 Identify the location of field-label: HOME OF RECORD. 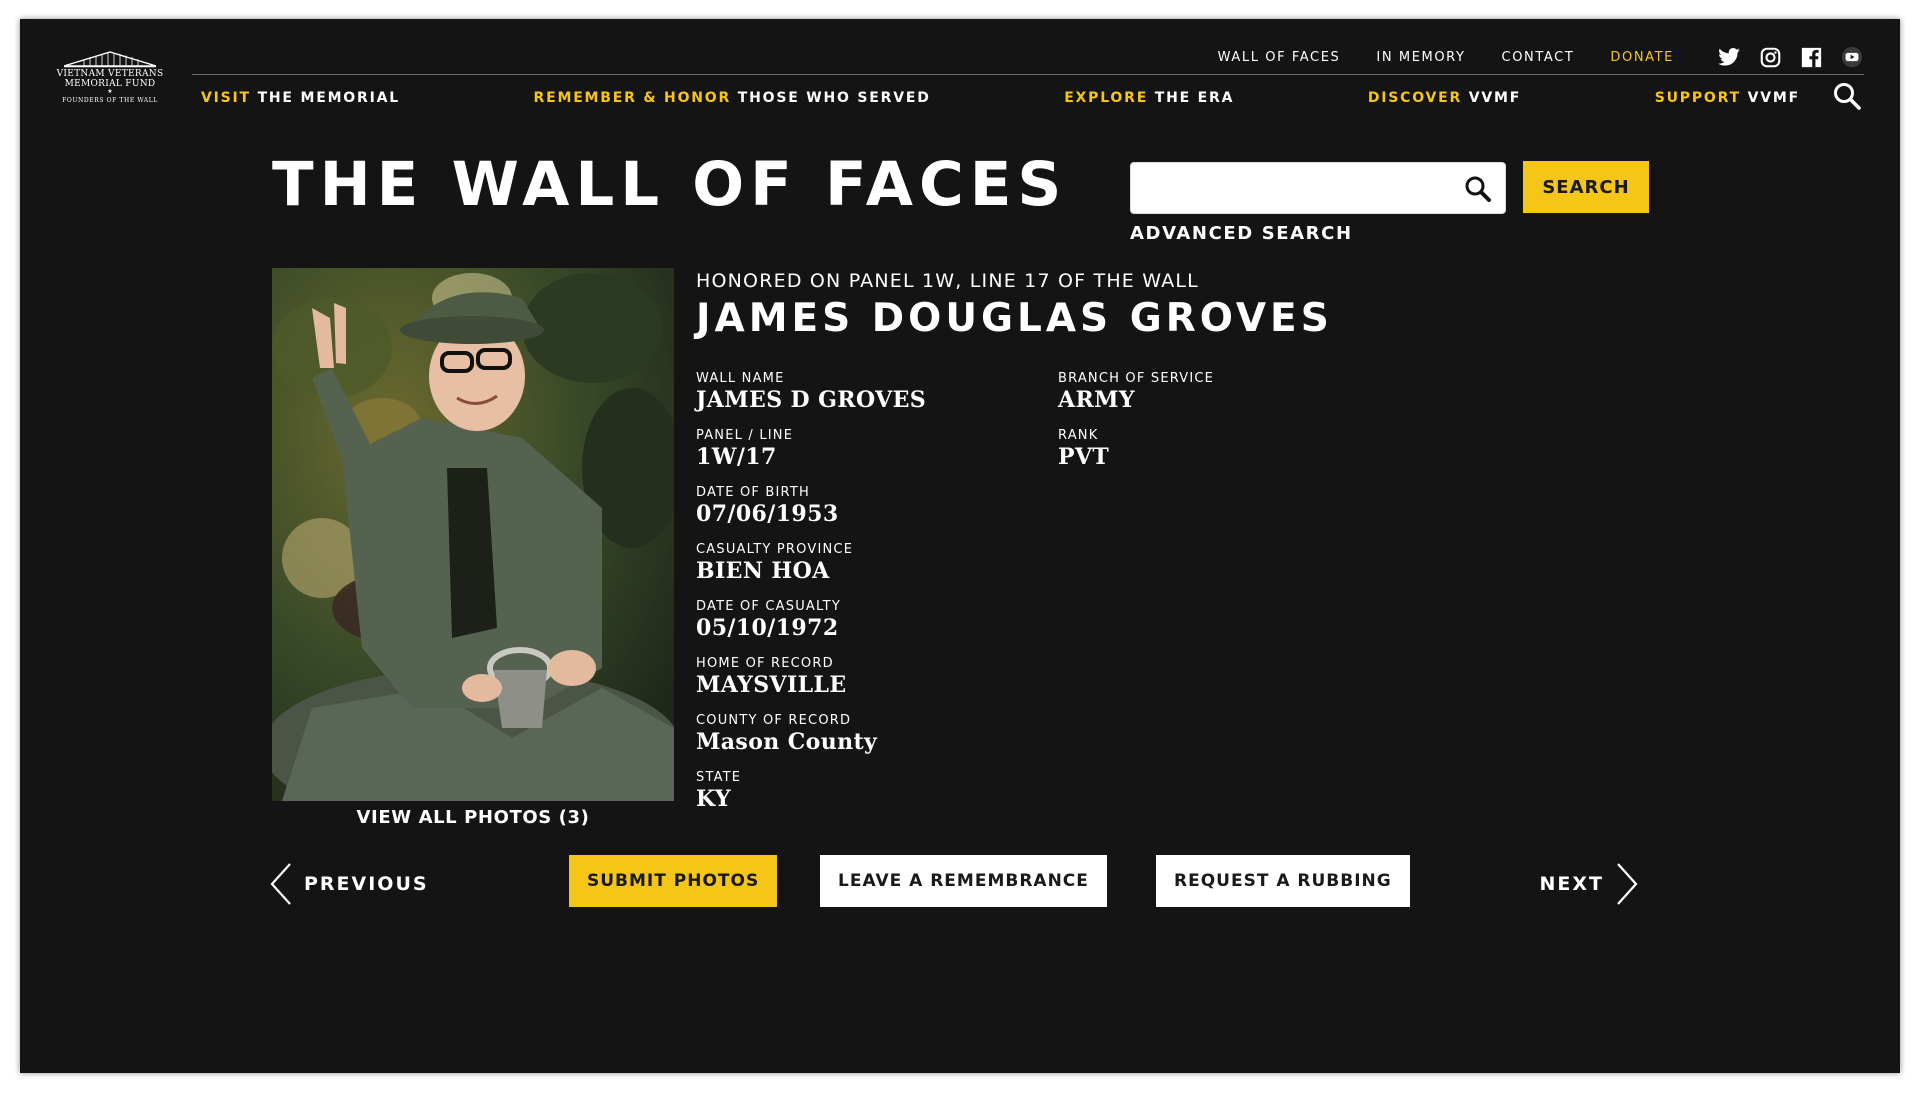
(765, 663).